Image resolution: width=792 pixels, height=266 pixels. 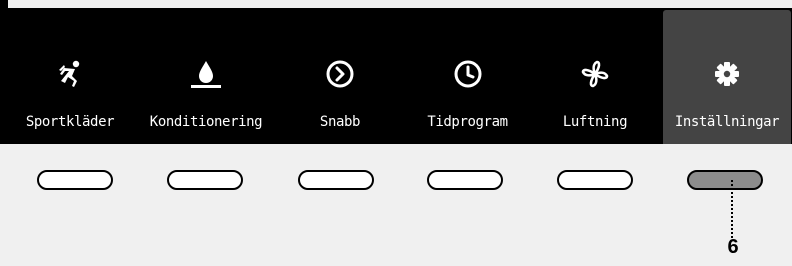 I want to click on tab-snabb: Snabb, so click(x=340, y=77).